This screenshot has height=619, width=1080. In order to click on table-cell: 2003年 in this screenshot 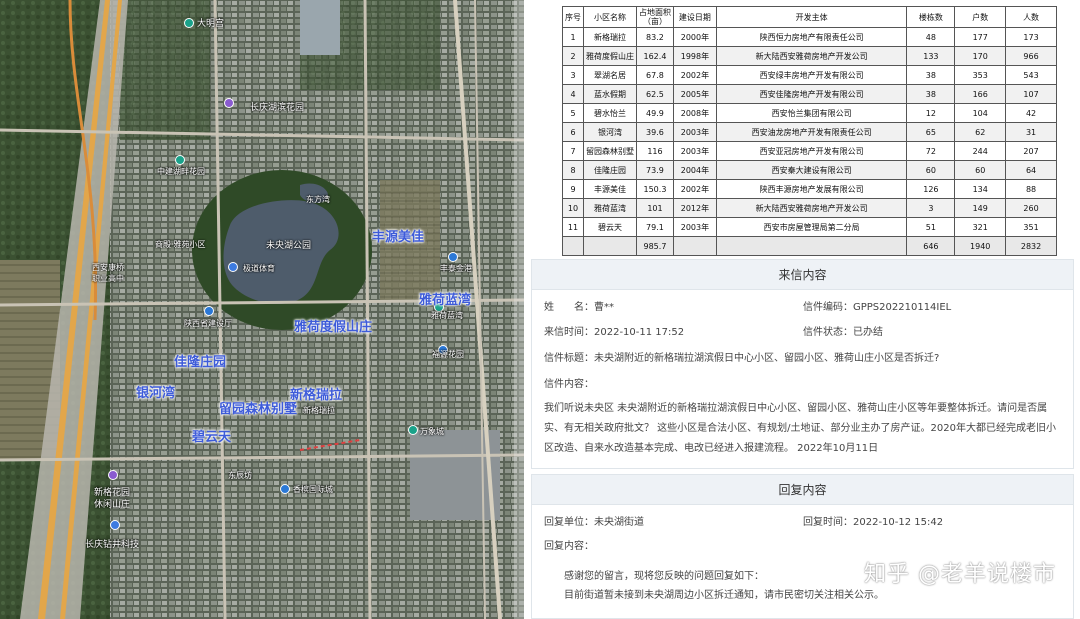, I will do `click(694, 132)`.